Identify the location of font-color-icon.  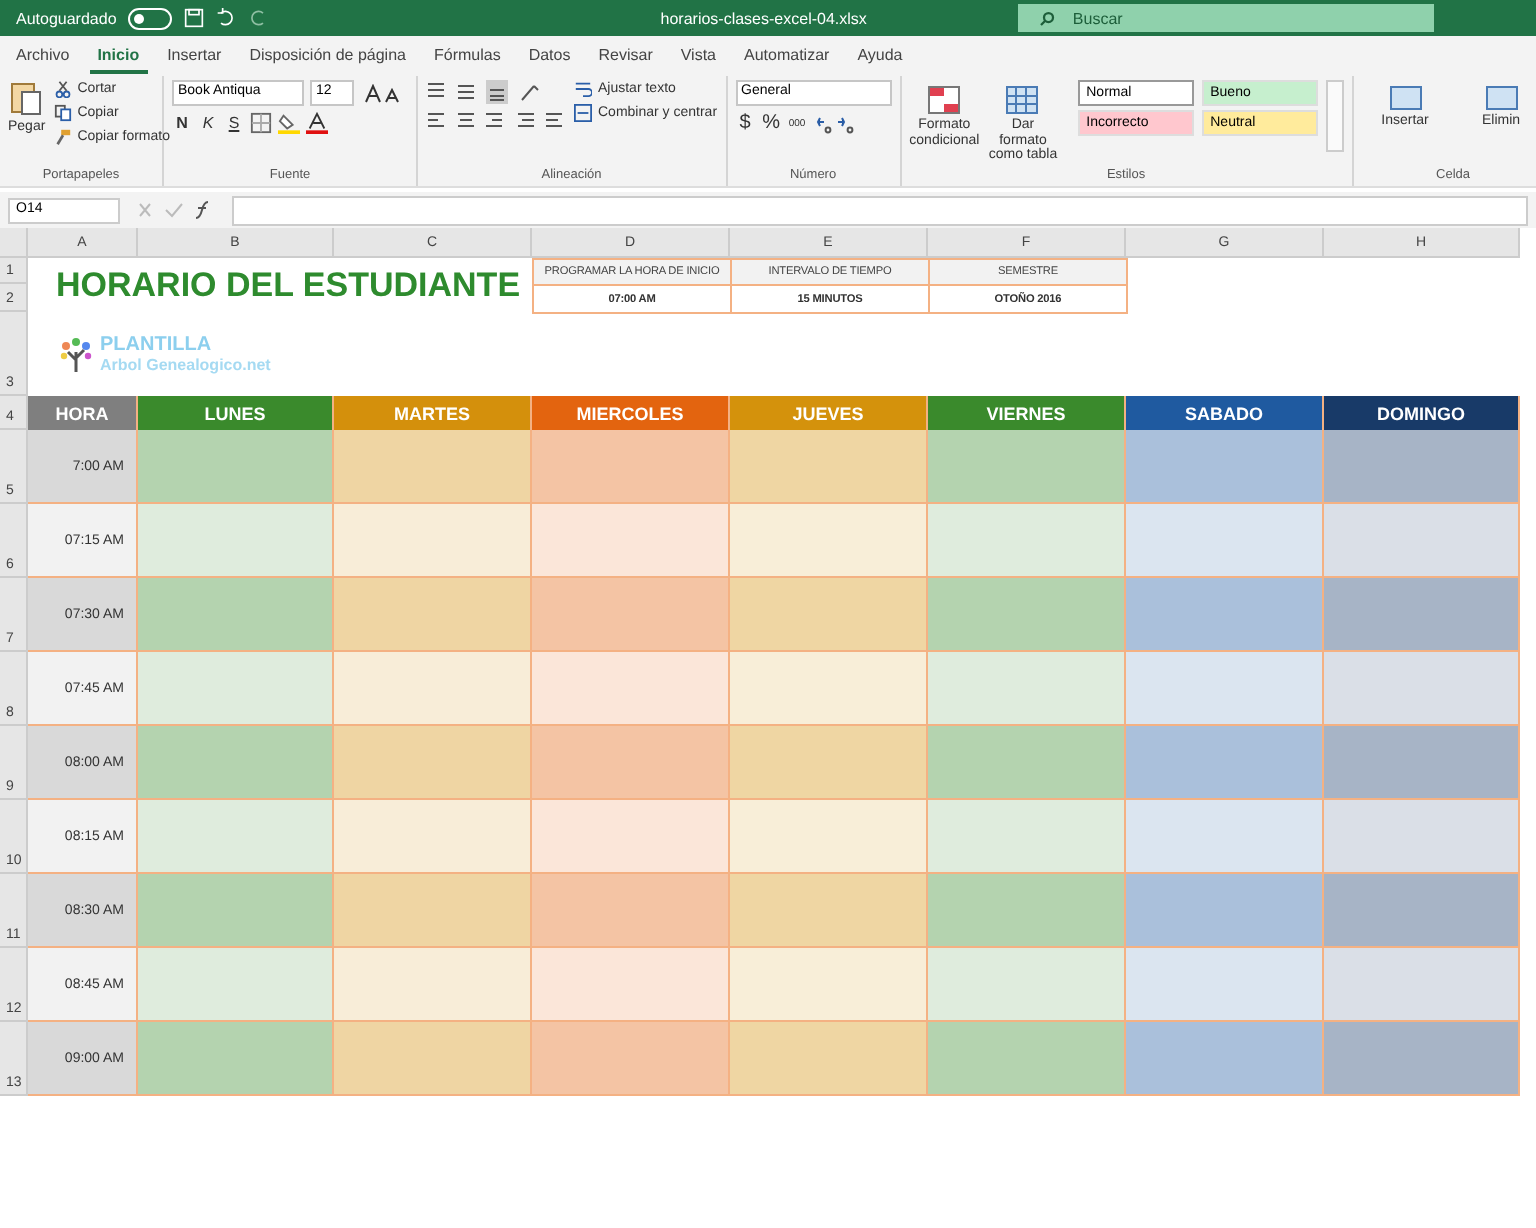
(317, 123).